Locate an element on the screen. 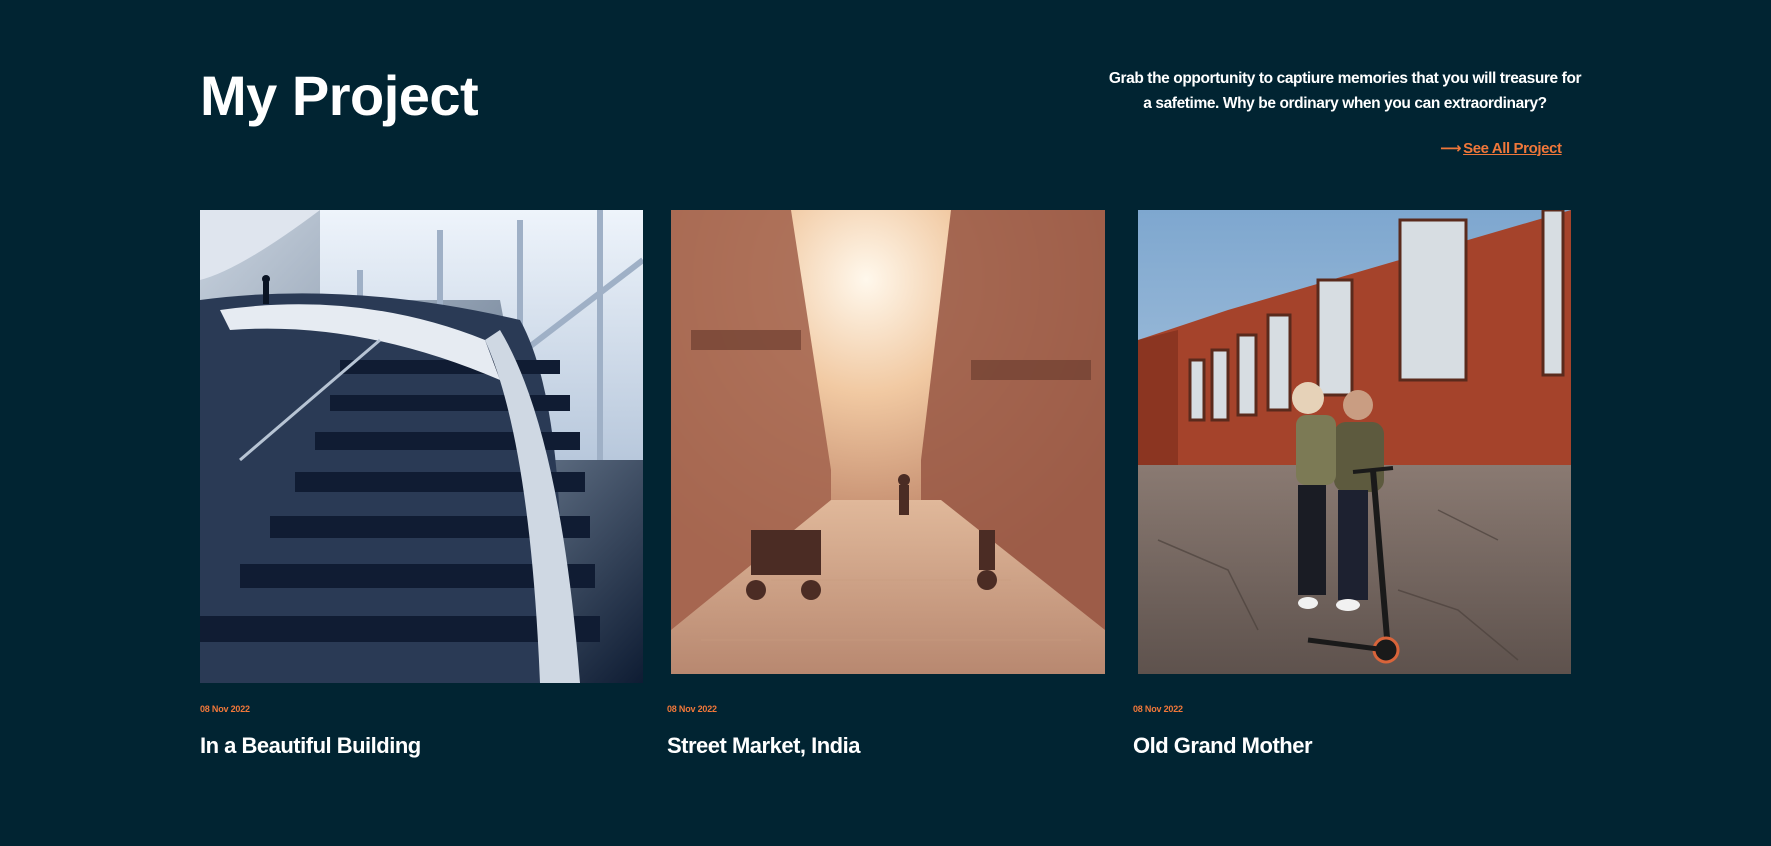 The height and width of the screenshot is (846, 1771). project-image-couple-scooter is located at coordinates (1354, 442).